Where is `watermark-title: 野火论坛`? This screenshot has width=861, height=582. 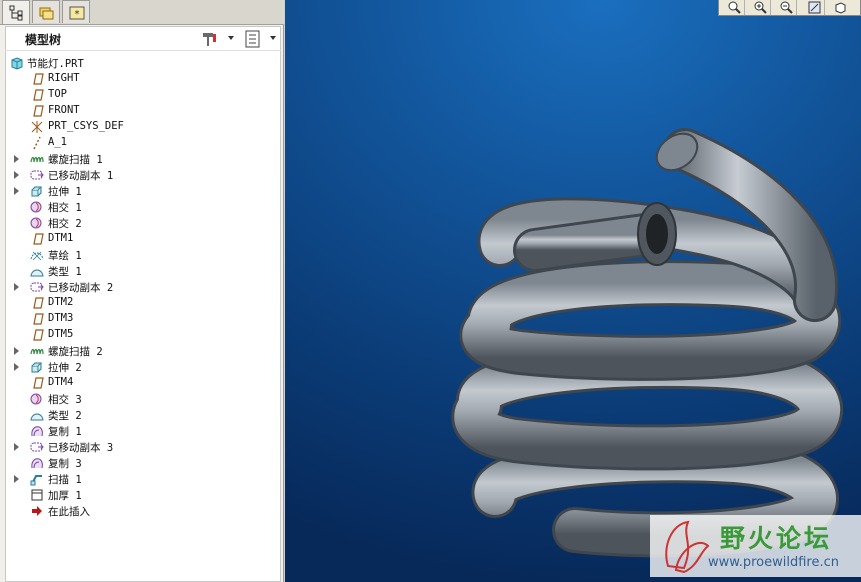 watermark-title: 野火论坛 is located at coordinates (776, 538).